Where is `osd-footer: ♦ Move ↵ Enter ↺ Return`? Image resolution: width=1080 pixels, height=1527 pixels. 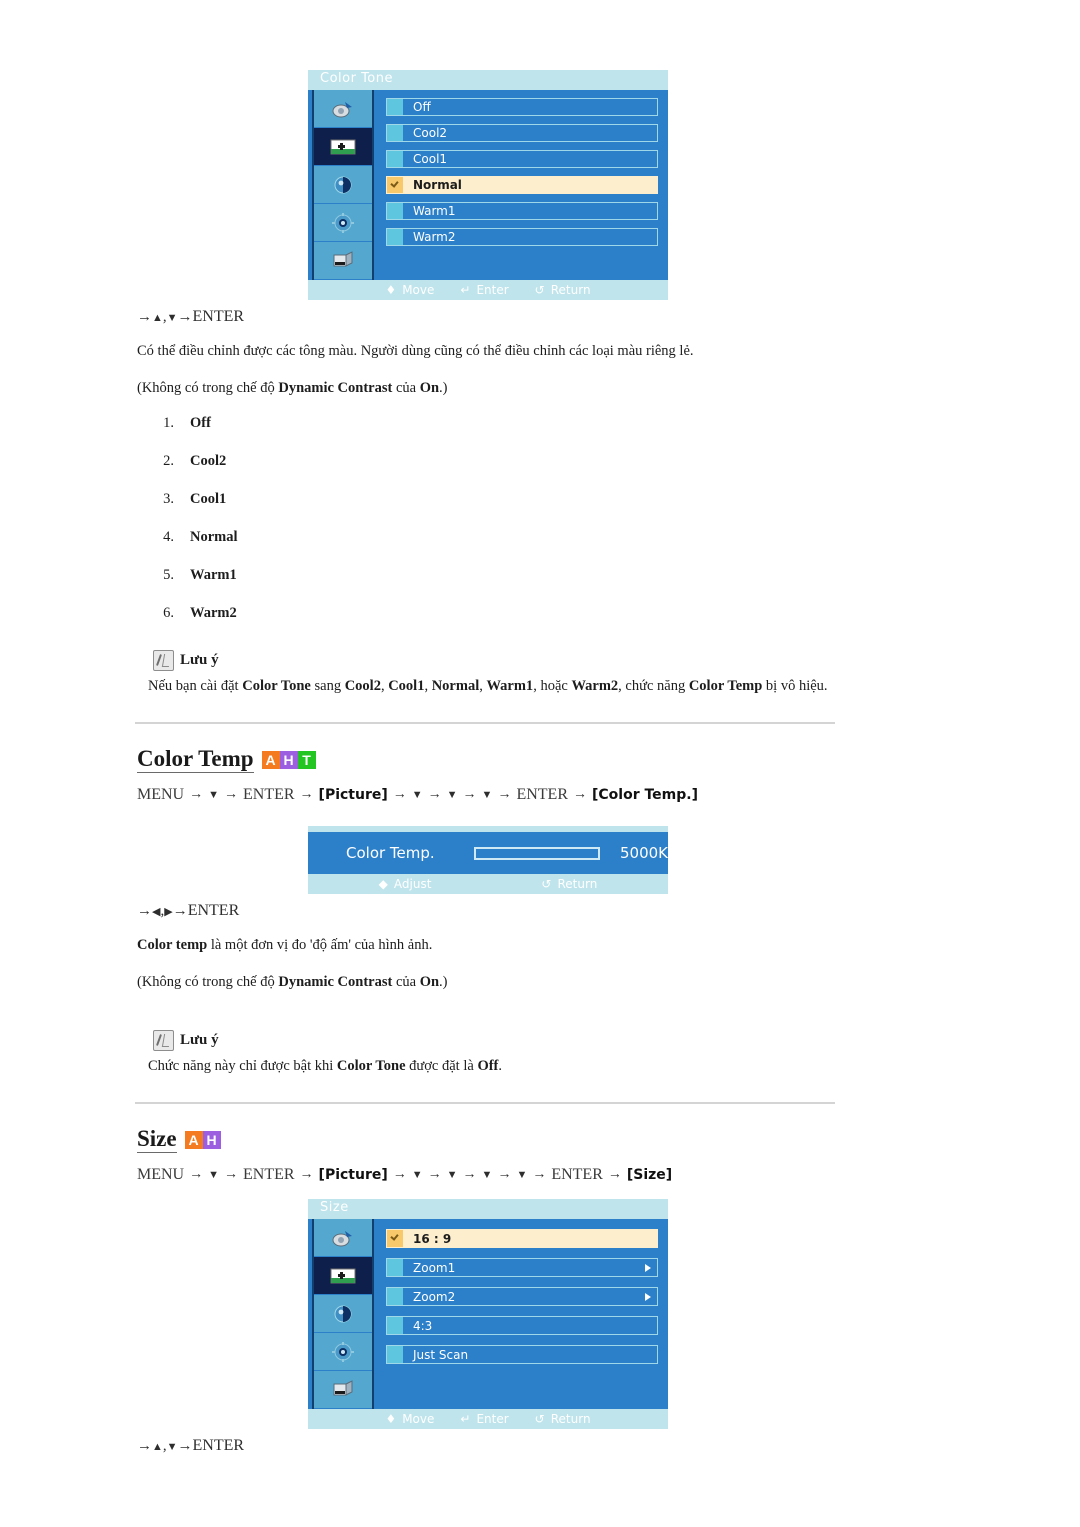
osd-footer: ♦ Move ↵ Enter ↺ Return is located at coordinates (488, 1419).